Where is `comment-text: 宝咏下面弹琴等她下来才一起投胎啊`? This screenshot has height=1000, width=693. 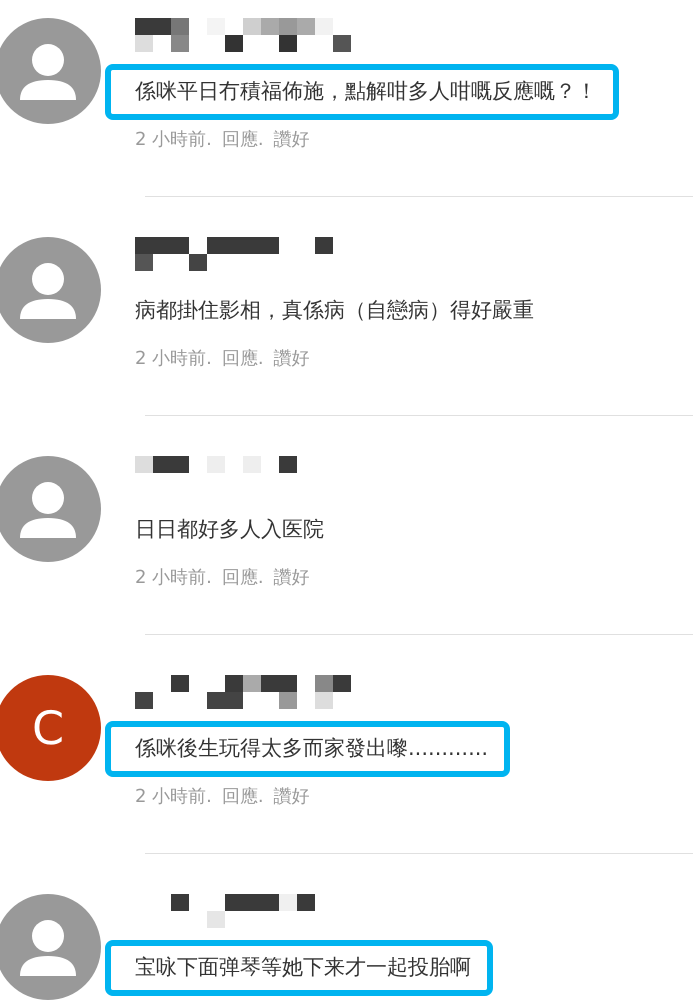 comment-text: 宝咏下面弹琴等她下来才一起投胎啊 is located at coordinates (299, 968).